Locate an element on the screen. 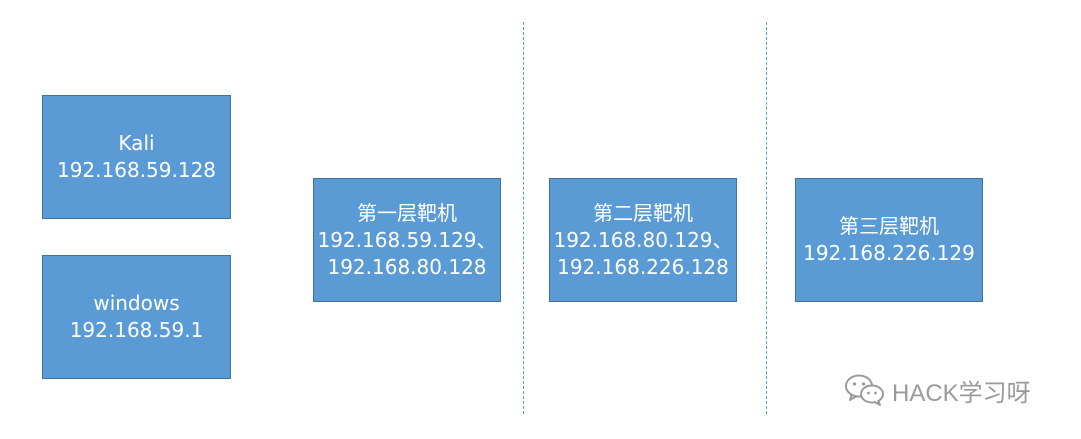 The image size is (1081, 439). node-layer1-target: 第一层靶机 192.168.59.129、 192.168.80.128 is located at coordinates (407, 240).